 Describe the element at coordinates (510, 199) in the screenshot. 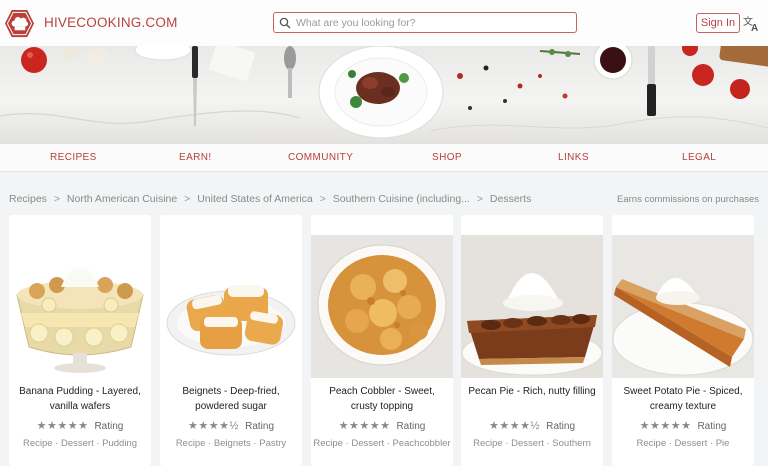

I see `breadcrumb-item-desserts: Desserts` at that location.